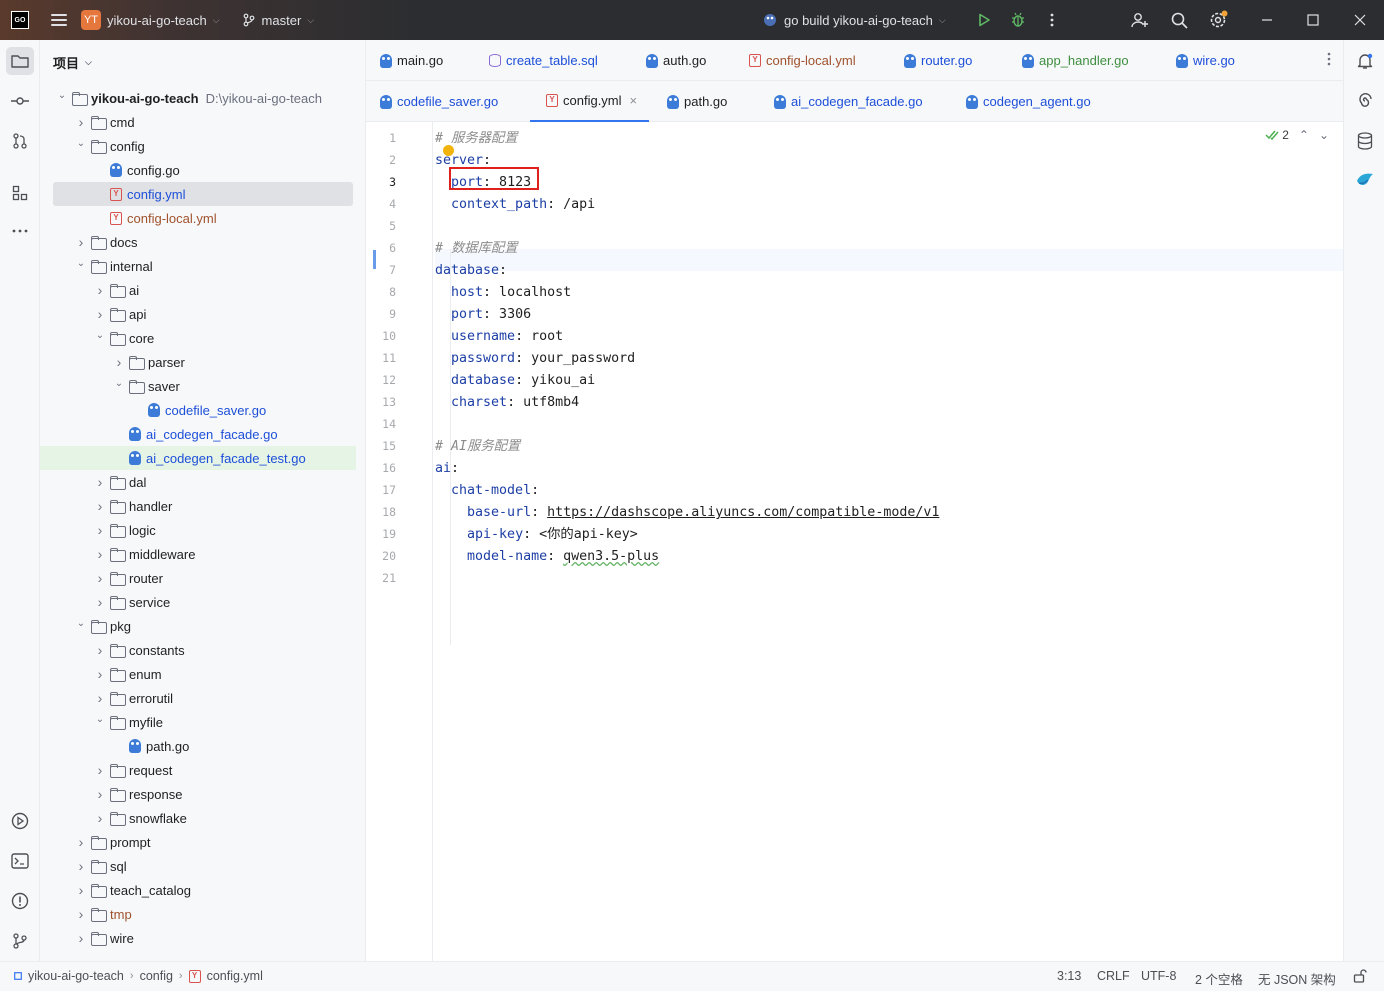 The width and height of the screenshot is (1384, 991). I want to click on tree-folder: › service, so click(198, 602).